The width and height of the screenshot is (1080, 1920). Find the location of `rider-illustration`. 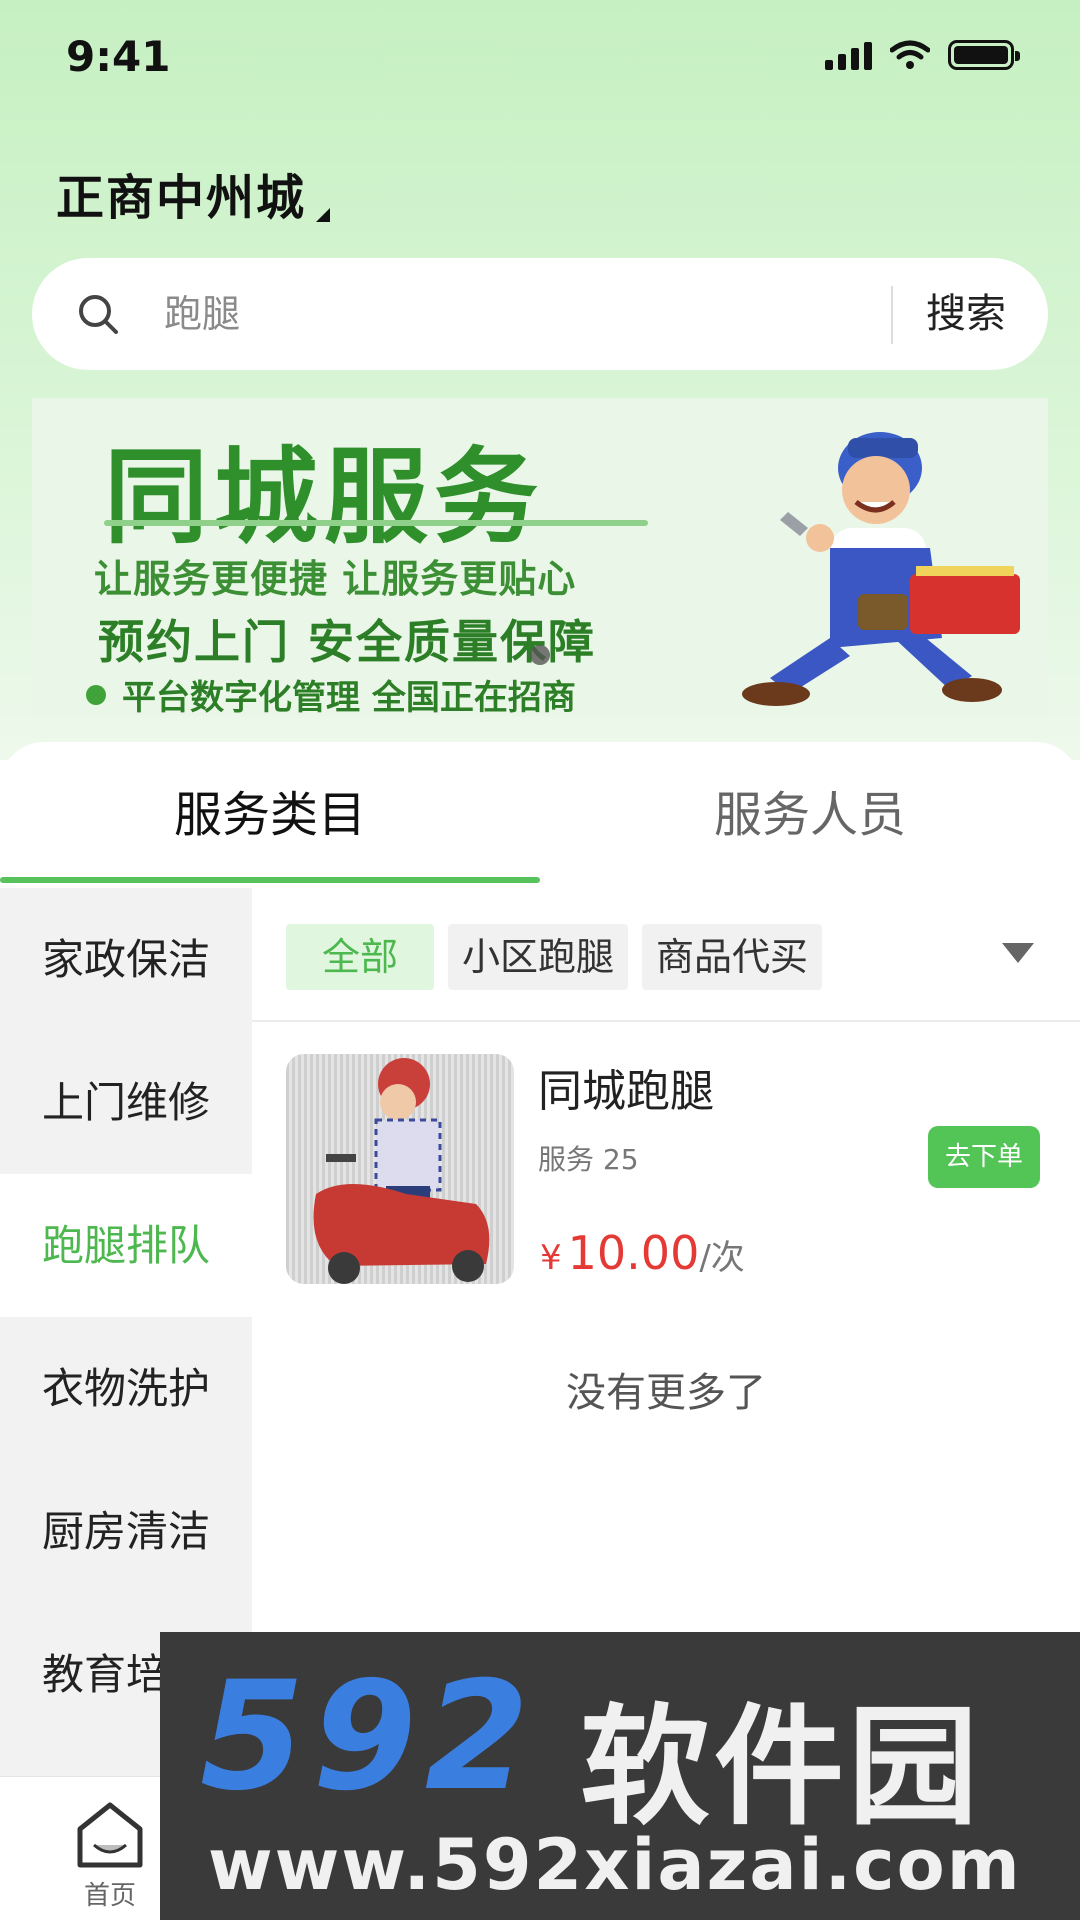

rider-illustration is located at coordinates (400, 1169).